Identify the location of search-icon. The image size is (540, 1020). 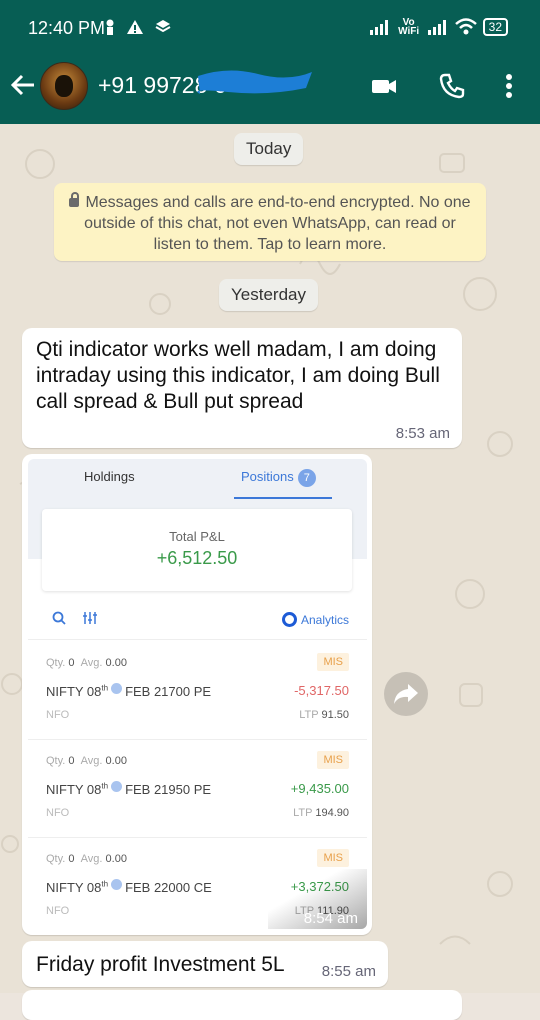
(59, 618).